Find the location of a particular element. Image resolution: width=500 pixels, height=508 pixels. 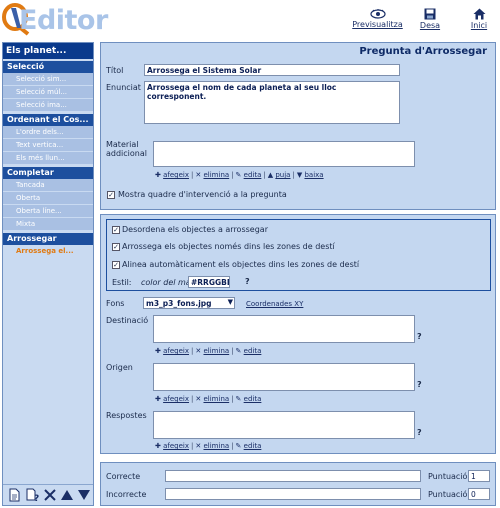

material-box is located at coordinates (284, 154).